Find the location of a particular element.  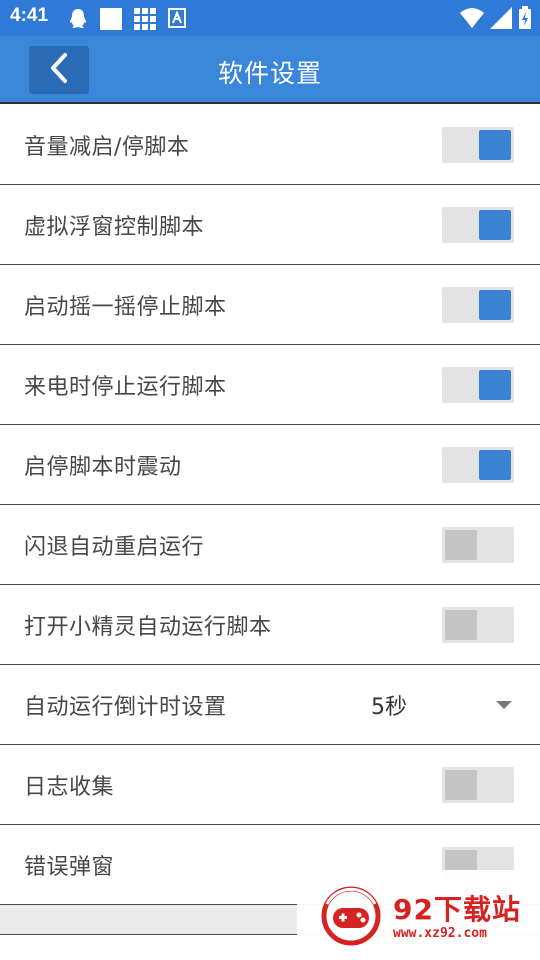

a-icon is located at coordinates (177, 20).